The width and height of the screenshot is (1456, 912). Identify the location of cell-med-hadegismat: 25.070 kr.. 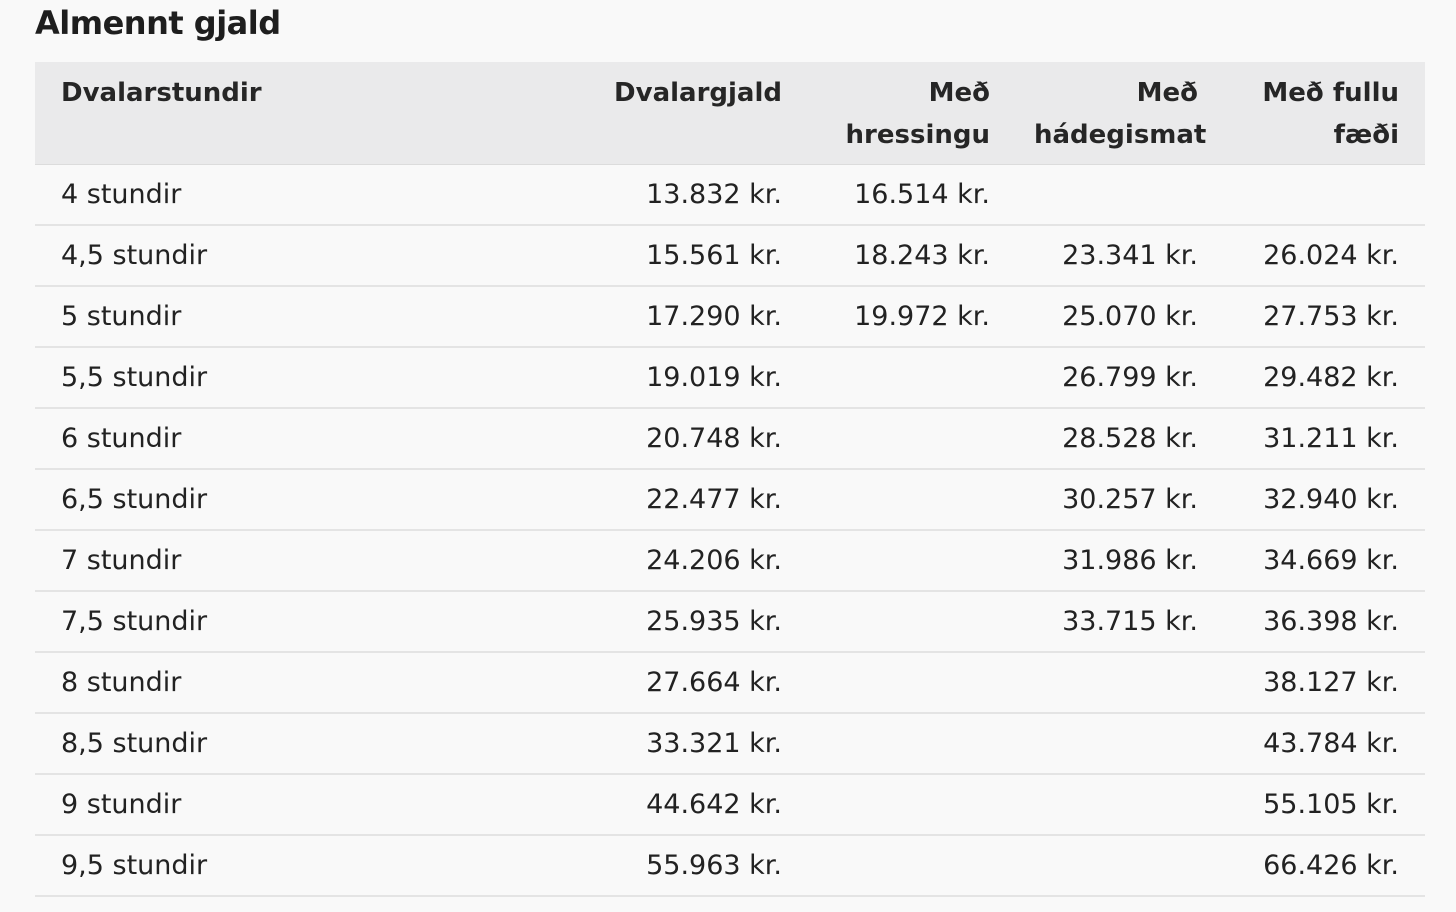
(1112, 317).